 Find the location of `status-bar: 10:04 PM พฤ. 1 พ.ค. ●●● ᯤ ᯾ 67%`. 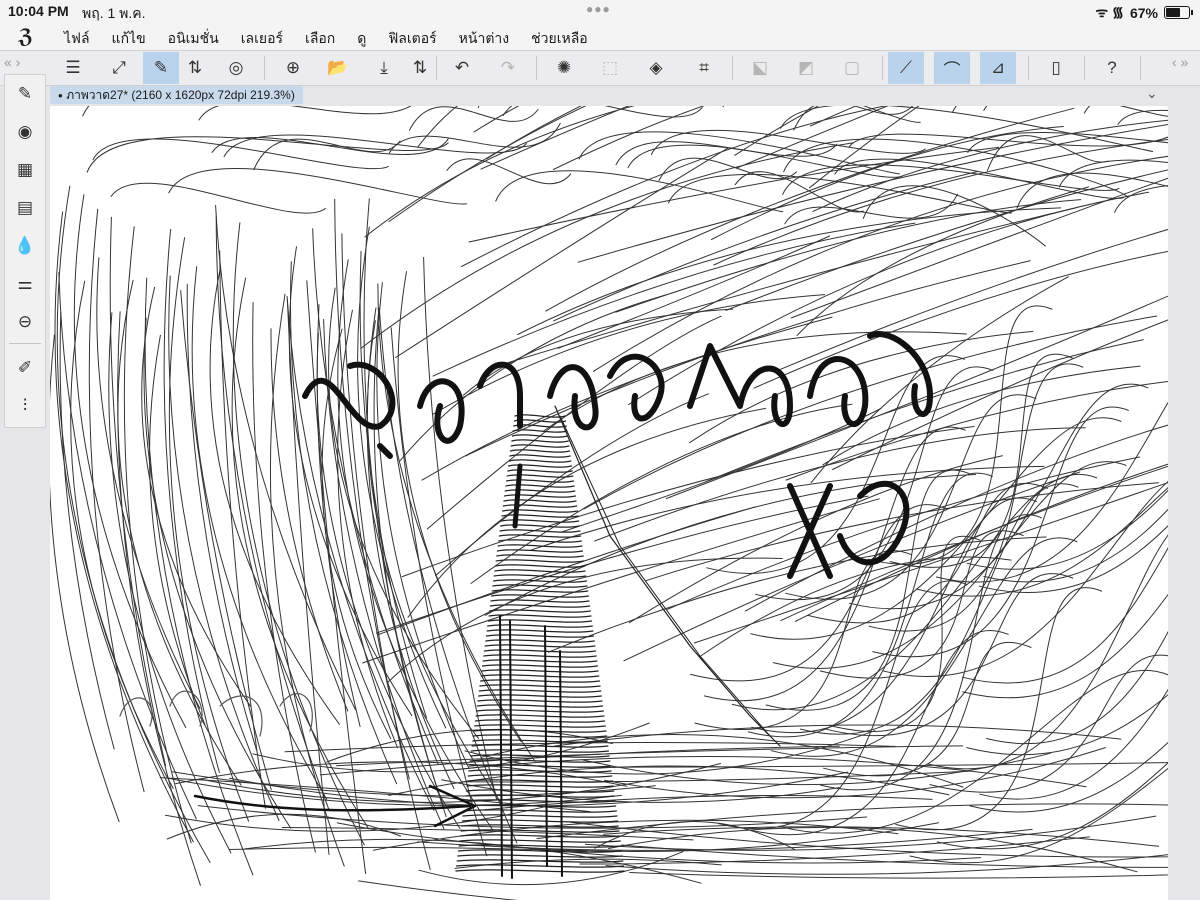

status-bar: 10:04 PM พฤ. 1 พ.ค. ●●● ᯤ ᯾ 67% is located at coordinates (600, 11).